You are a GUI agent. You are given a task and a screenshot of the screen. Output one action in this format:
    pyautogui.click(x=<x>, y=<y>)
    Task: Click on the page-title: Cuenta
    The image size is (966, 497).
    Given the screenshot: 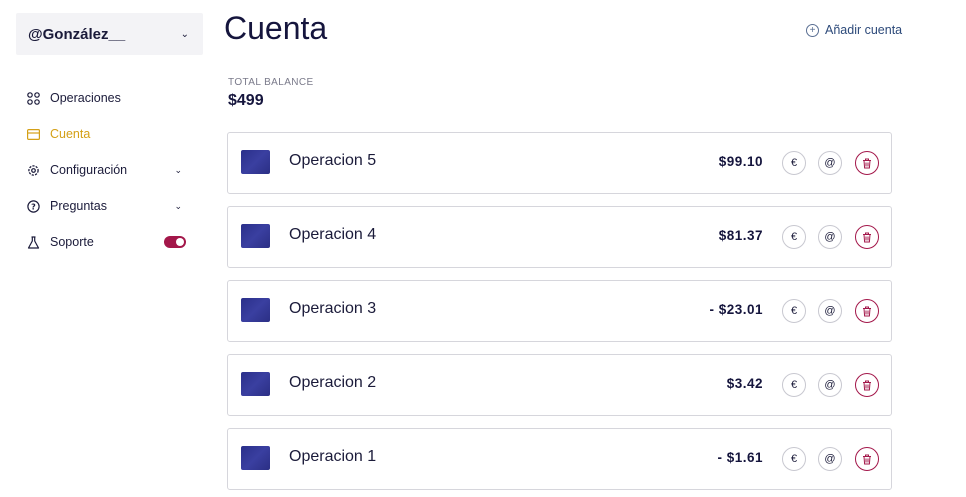 What is the action you would take?
    pyautogui.click(x=276, y=28)
    